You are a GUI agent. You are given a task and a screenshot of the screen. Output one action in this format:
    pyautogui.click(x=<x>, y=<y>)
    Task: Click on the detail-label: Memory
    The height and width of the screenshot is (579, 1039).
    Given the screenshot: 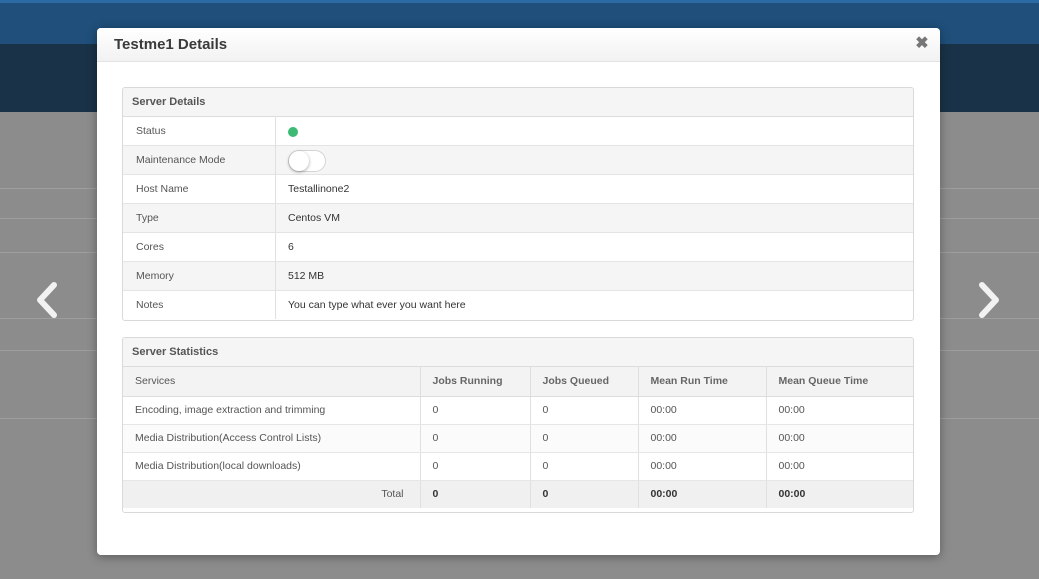 What is the action you would take?
    pyautogui.click(x=199, y=276)
    